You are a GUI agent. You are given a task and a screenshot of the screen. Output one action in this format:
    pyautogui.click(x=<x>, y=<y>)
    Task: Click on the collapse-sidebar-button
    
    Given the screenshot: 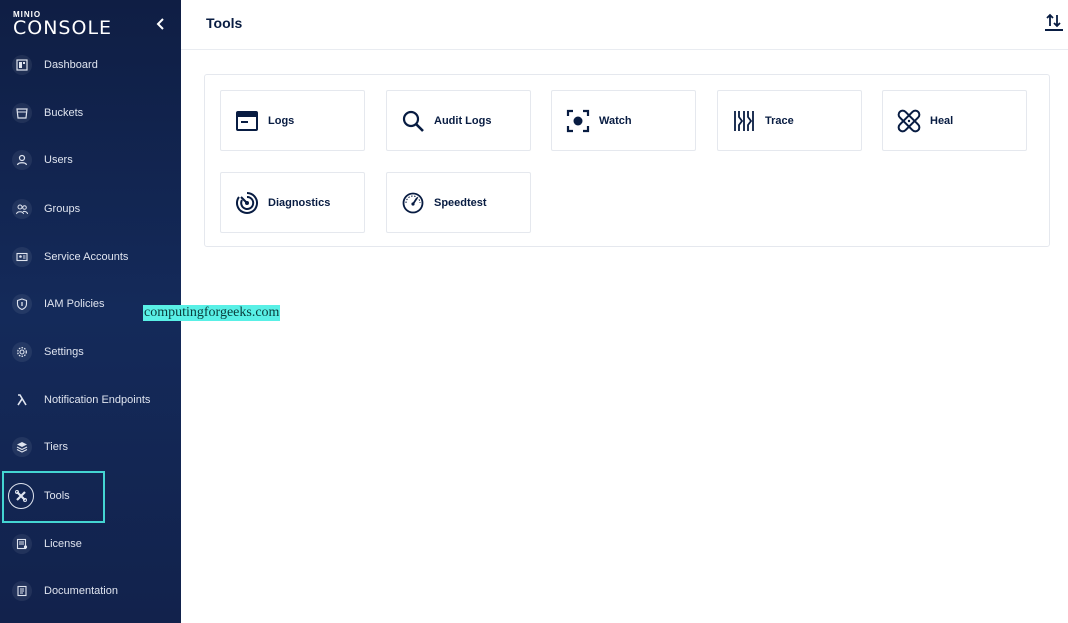 What is the action you would take?
    pyautogui.click(x=161, y=24)
    